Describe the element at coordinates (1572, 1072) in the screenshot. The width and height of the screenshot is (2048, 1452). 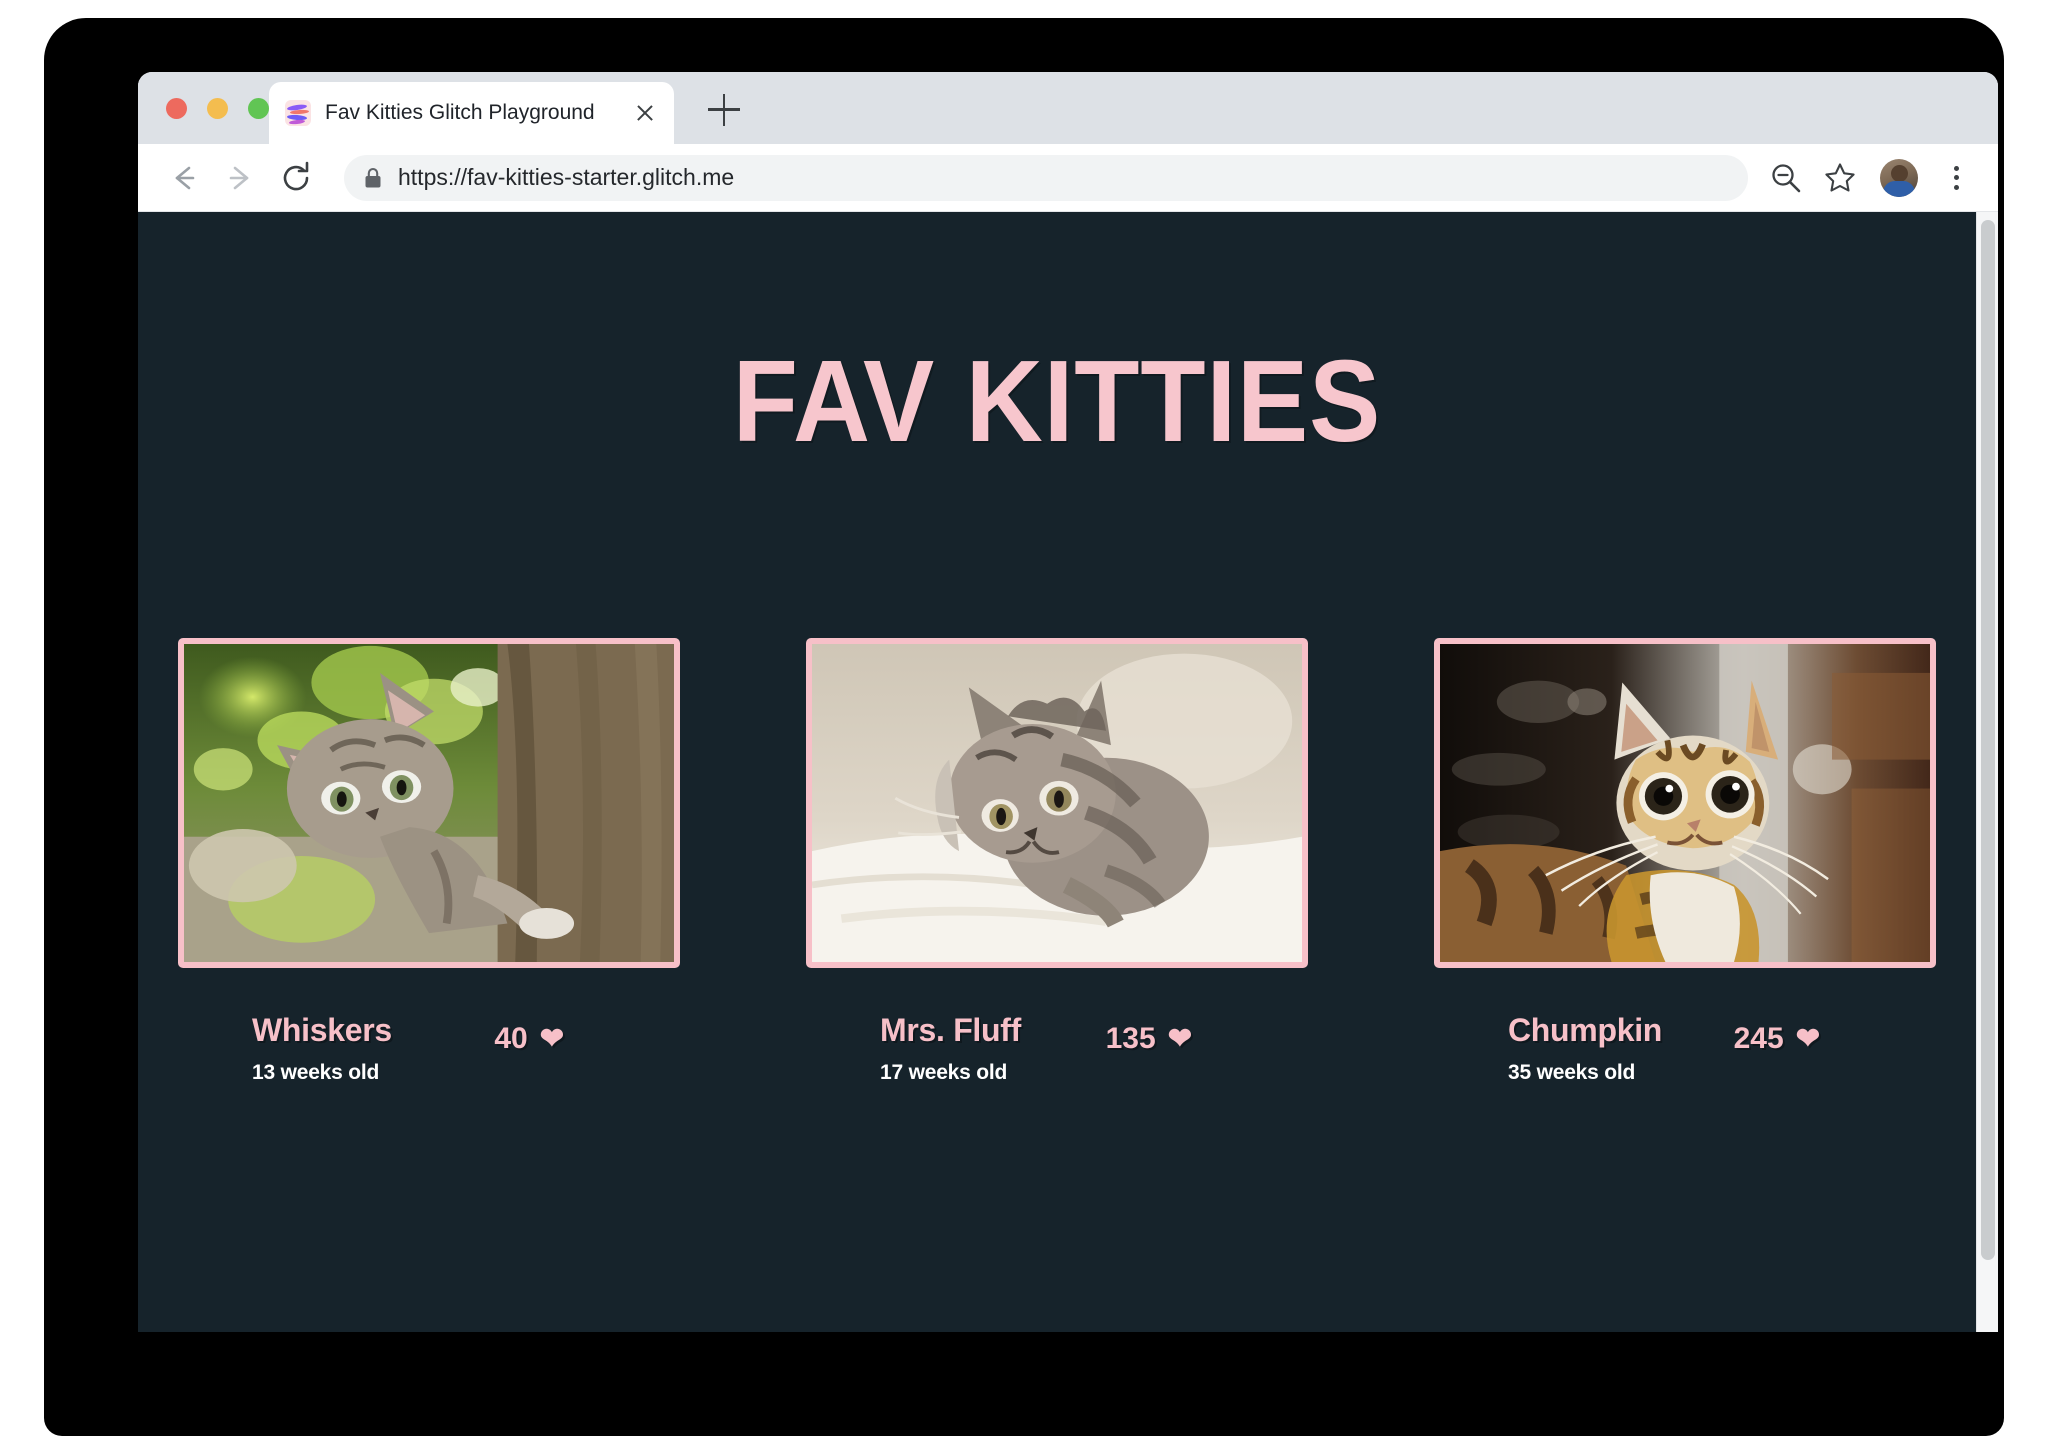
I see `kitty-age: 35 weeks old` at that location.